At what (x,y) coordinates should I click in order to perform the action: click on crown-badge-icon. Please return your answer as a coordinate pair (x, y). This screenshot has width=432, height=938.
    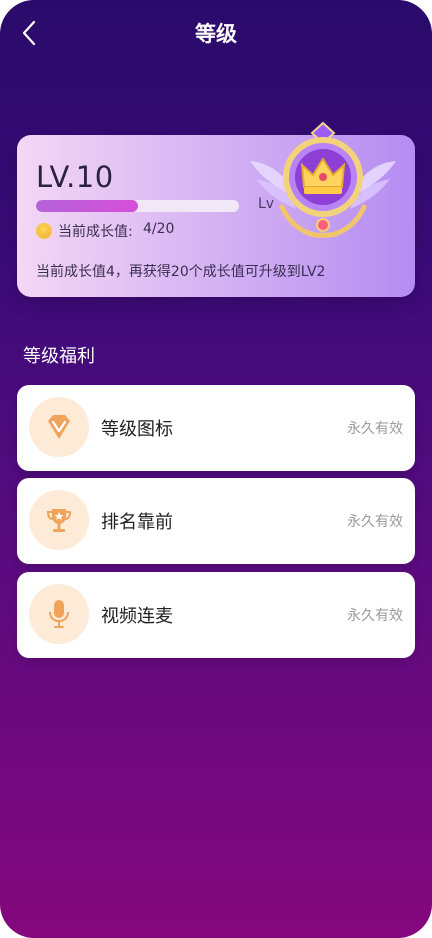
    Looking at the image, I should click on (323, 179).